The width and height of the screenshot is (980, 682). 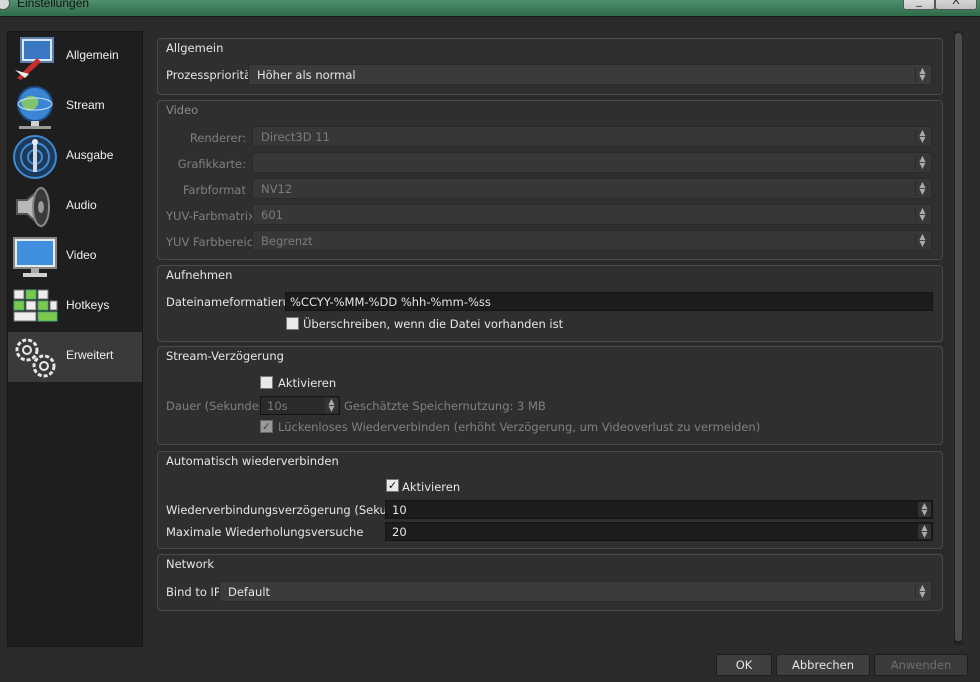 What do you see at coordinates (199, 275) in the screenshot?
I see `group-title: Aufnehmen` at bounding box center [199, 275].